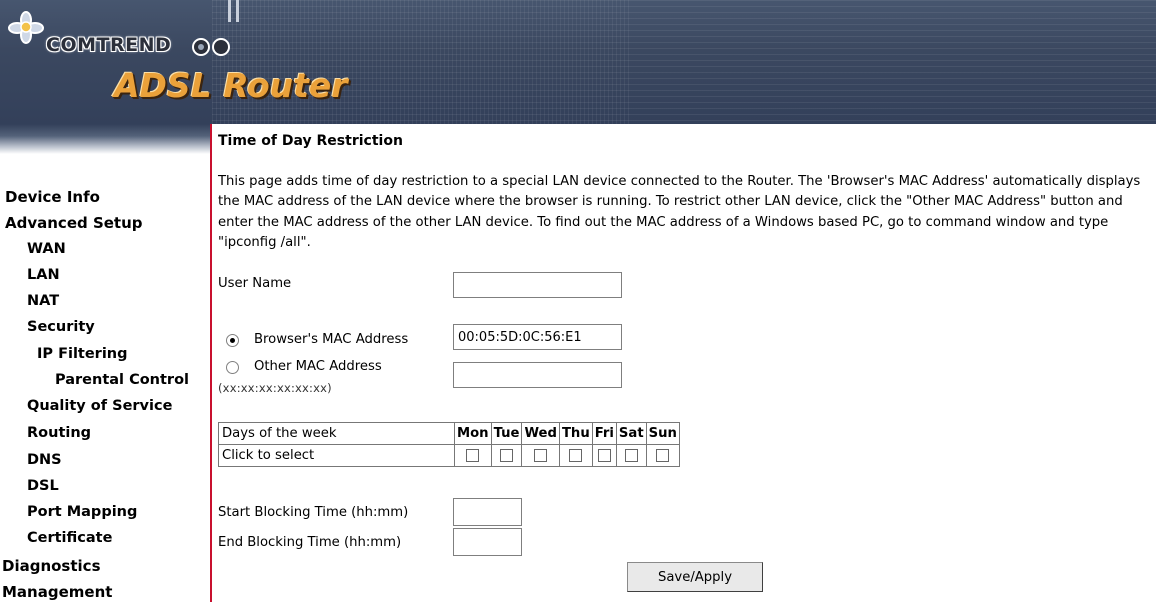  Describe the element at coordinates (662, 433) in the screenshot. I see `day-header-sun: Sun` at that location.